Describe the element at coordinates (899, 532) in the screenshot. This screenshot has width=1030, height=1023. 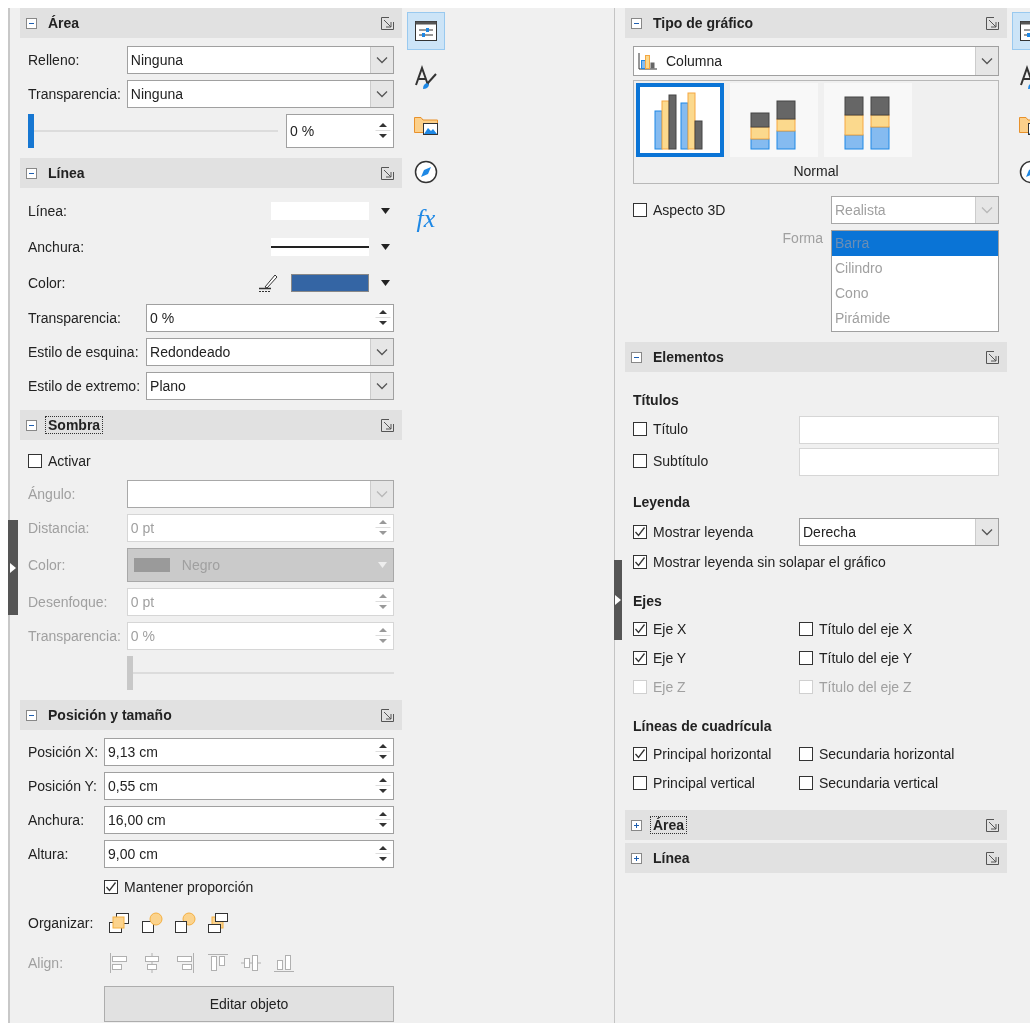
I see `dropdown: Derecha` at that location.